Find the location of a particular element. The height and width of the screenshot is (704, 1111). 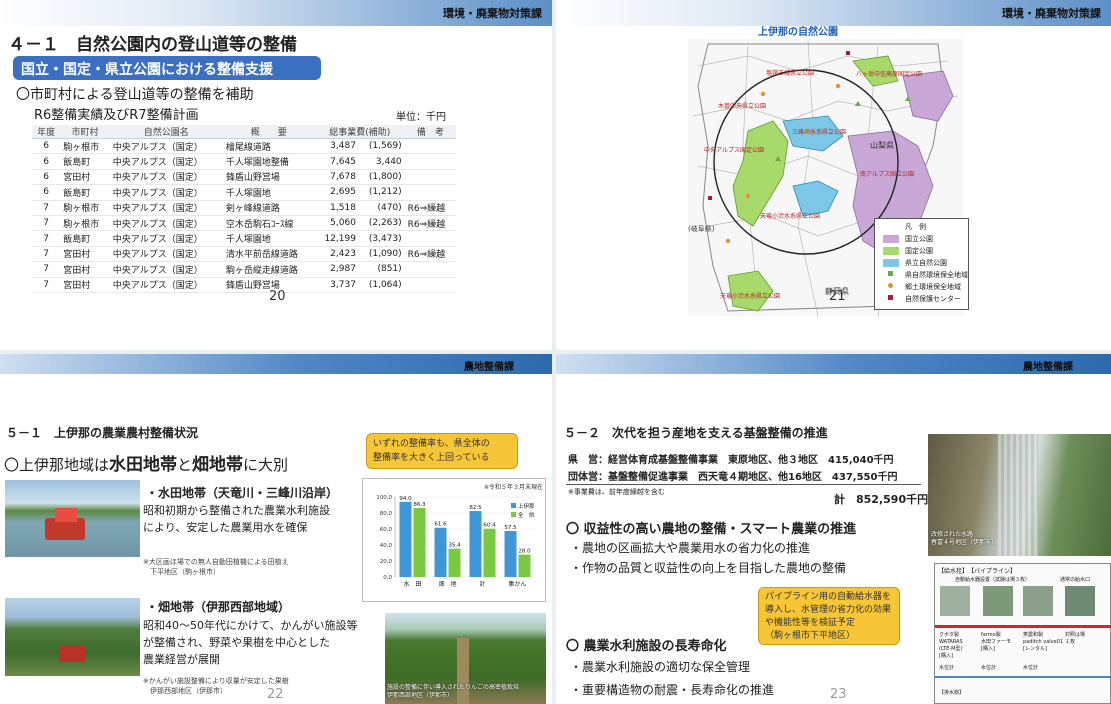

table-row: 7 宮田村 中央アルプス（国定） 清水平前岳線道路 2,423 (1,090) R6⇒繰越 is located at coordinates (244, 254).